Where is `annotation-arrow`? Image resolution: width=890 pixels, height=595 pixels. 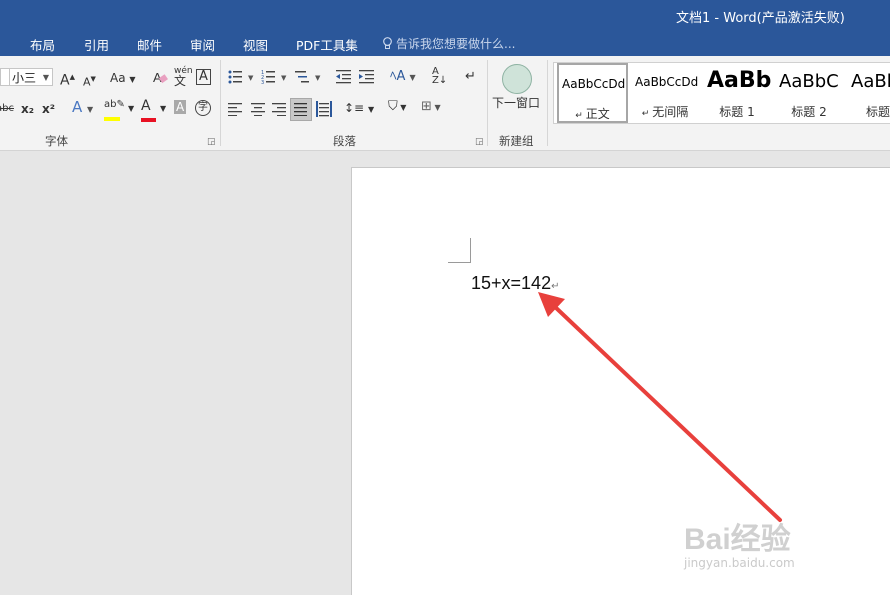 annotation-arrow is located at coordinates (660, 407).